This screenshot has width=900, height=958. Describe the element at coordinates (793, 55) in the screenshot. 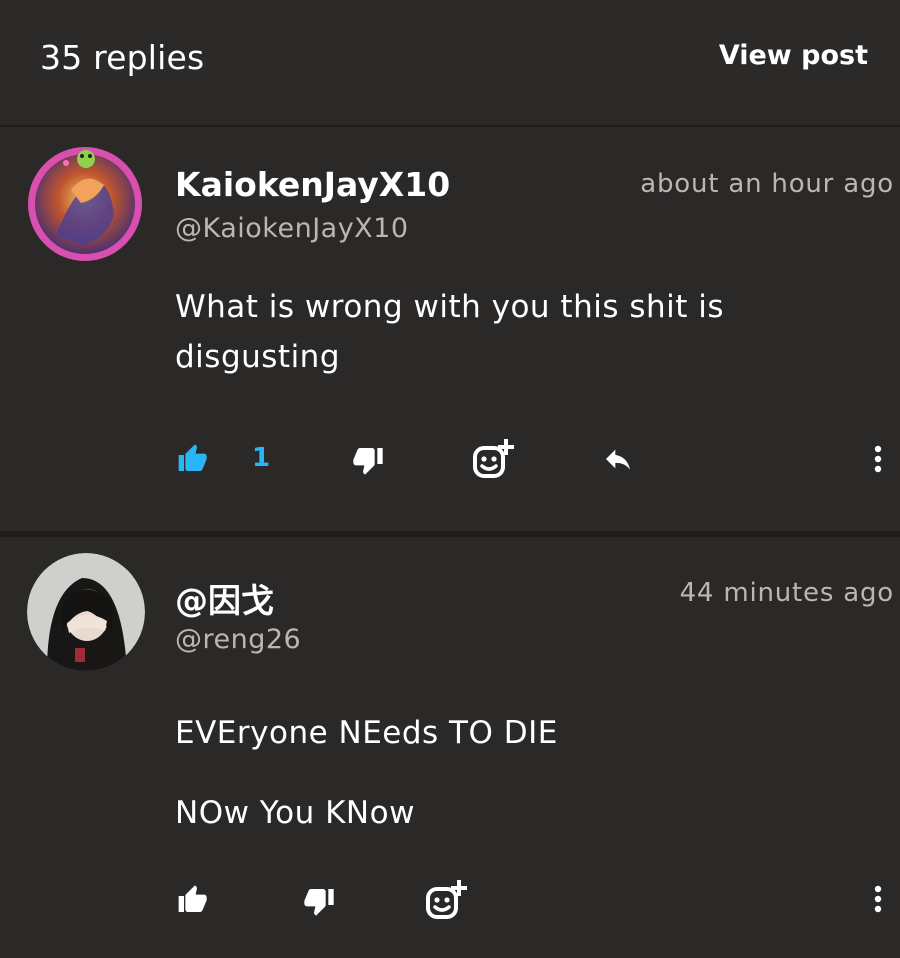

I see `view-post-link: View post` at that location.